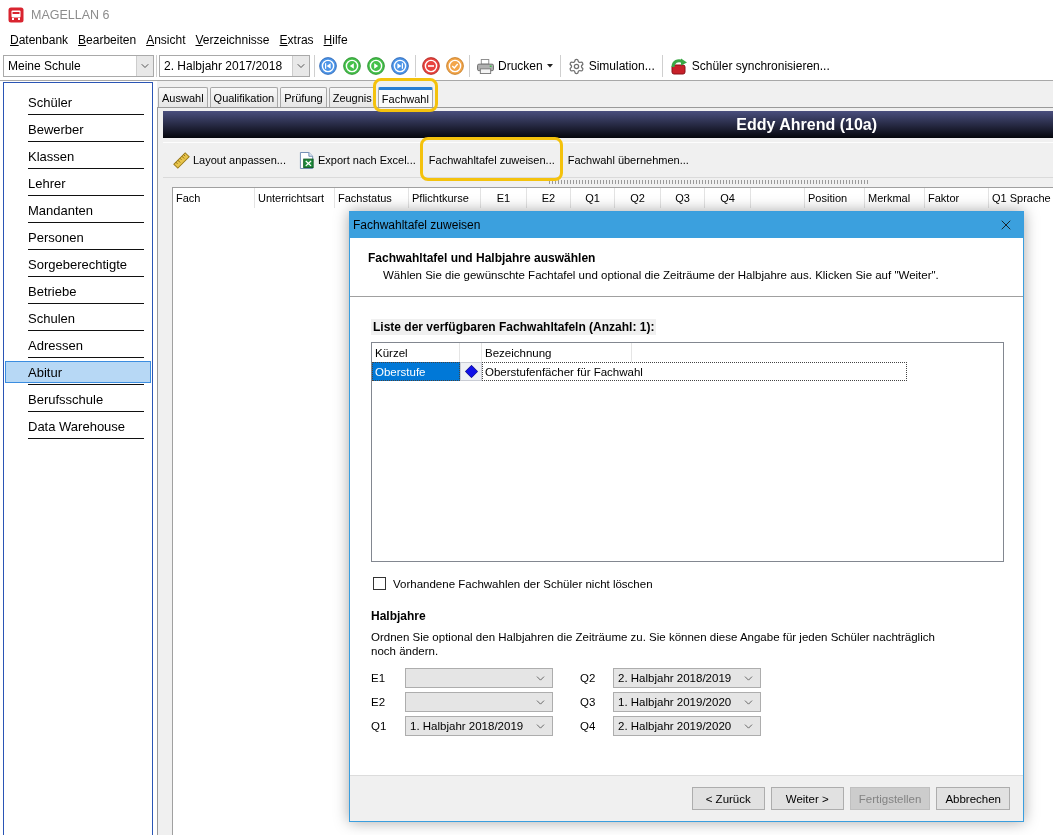  Describe the element at coordinates (372, 198) in the screenshot. I see `column-header: Fachstatus` at that location.